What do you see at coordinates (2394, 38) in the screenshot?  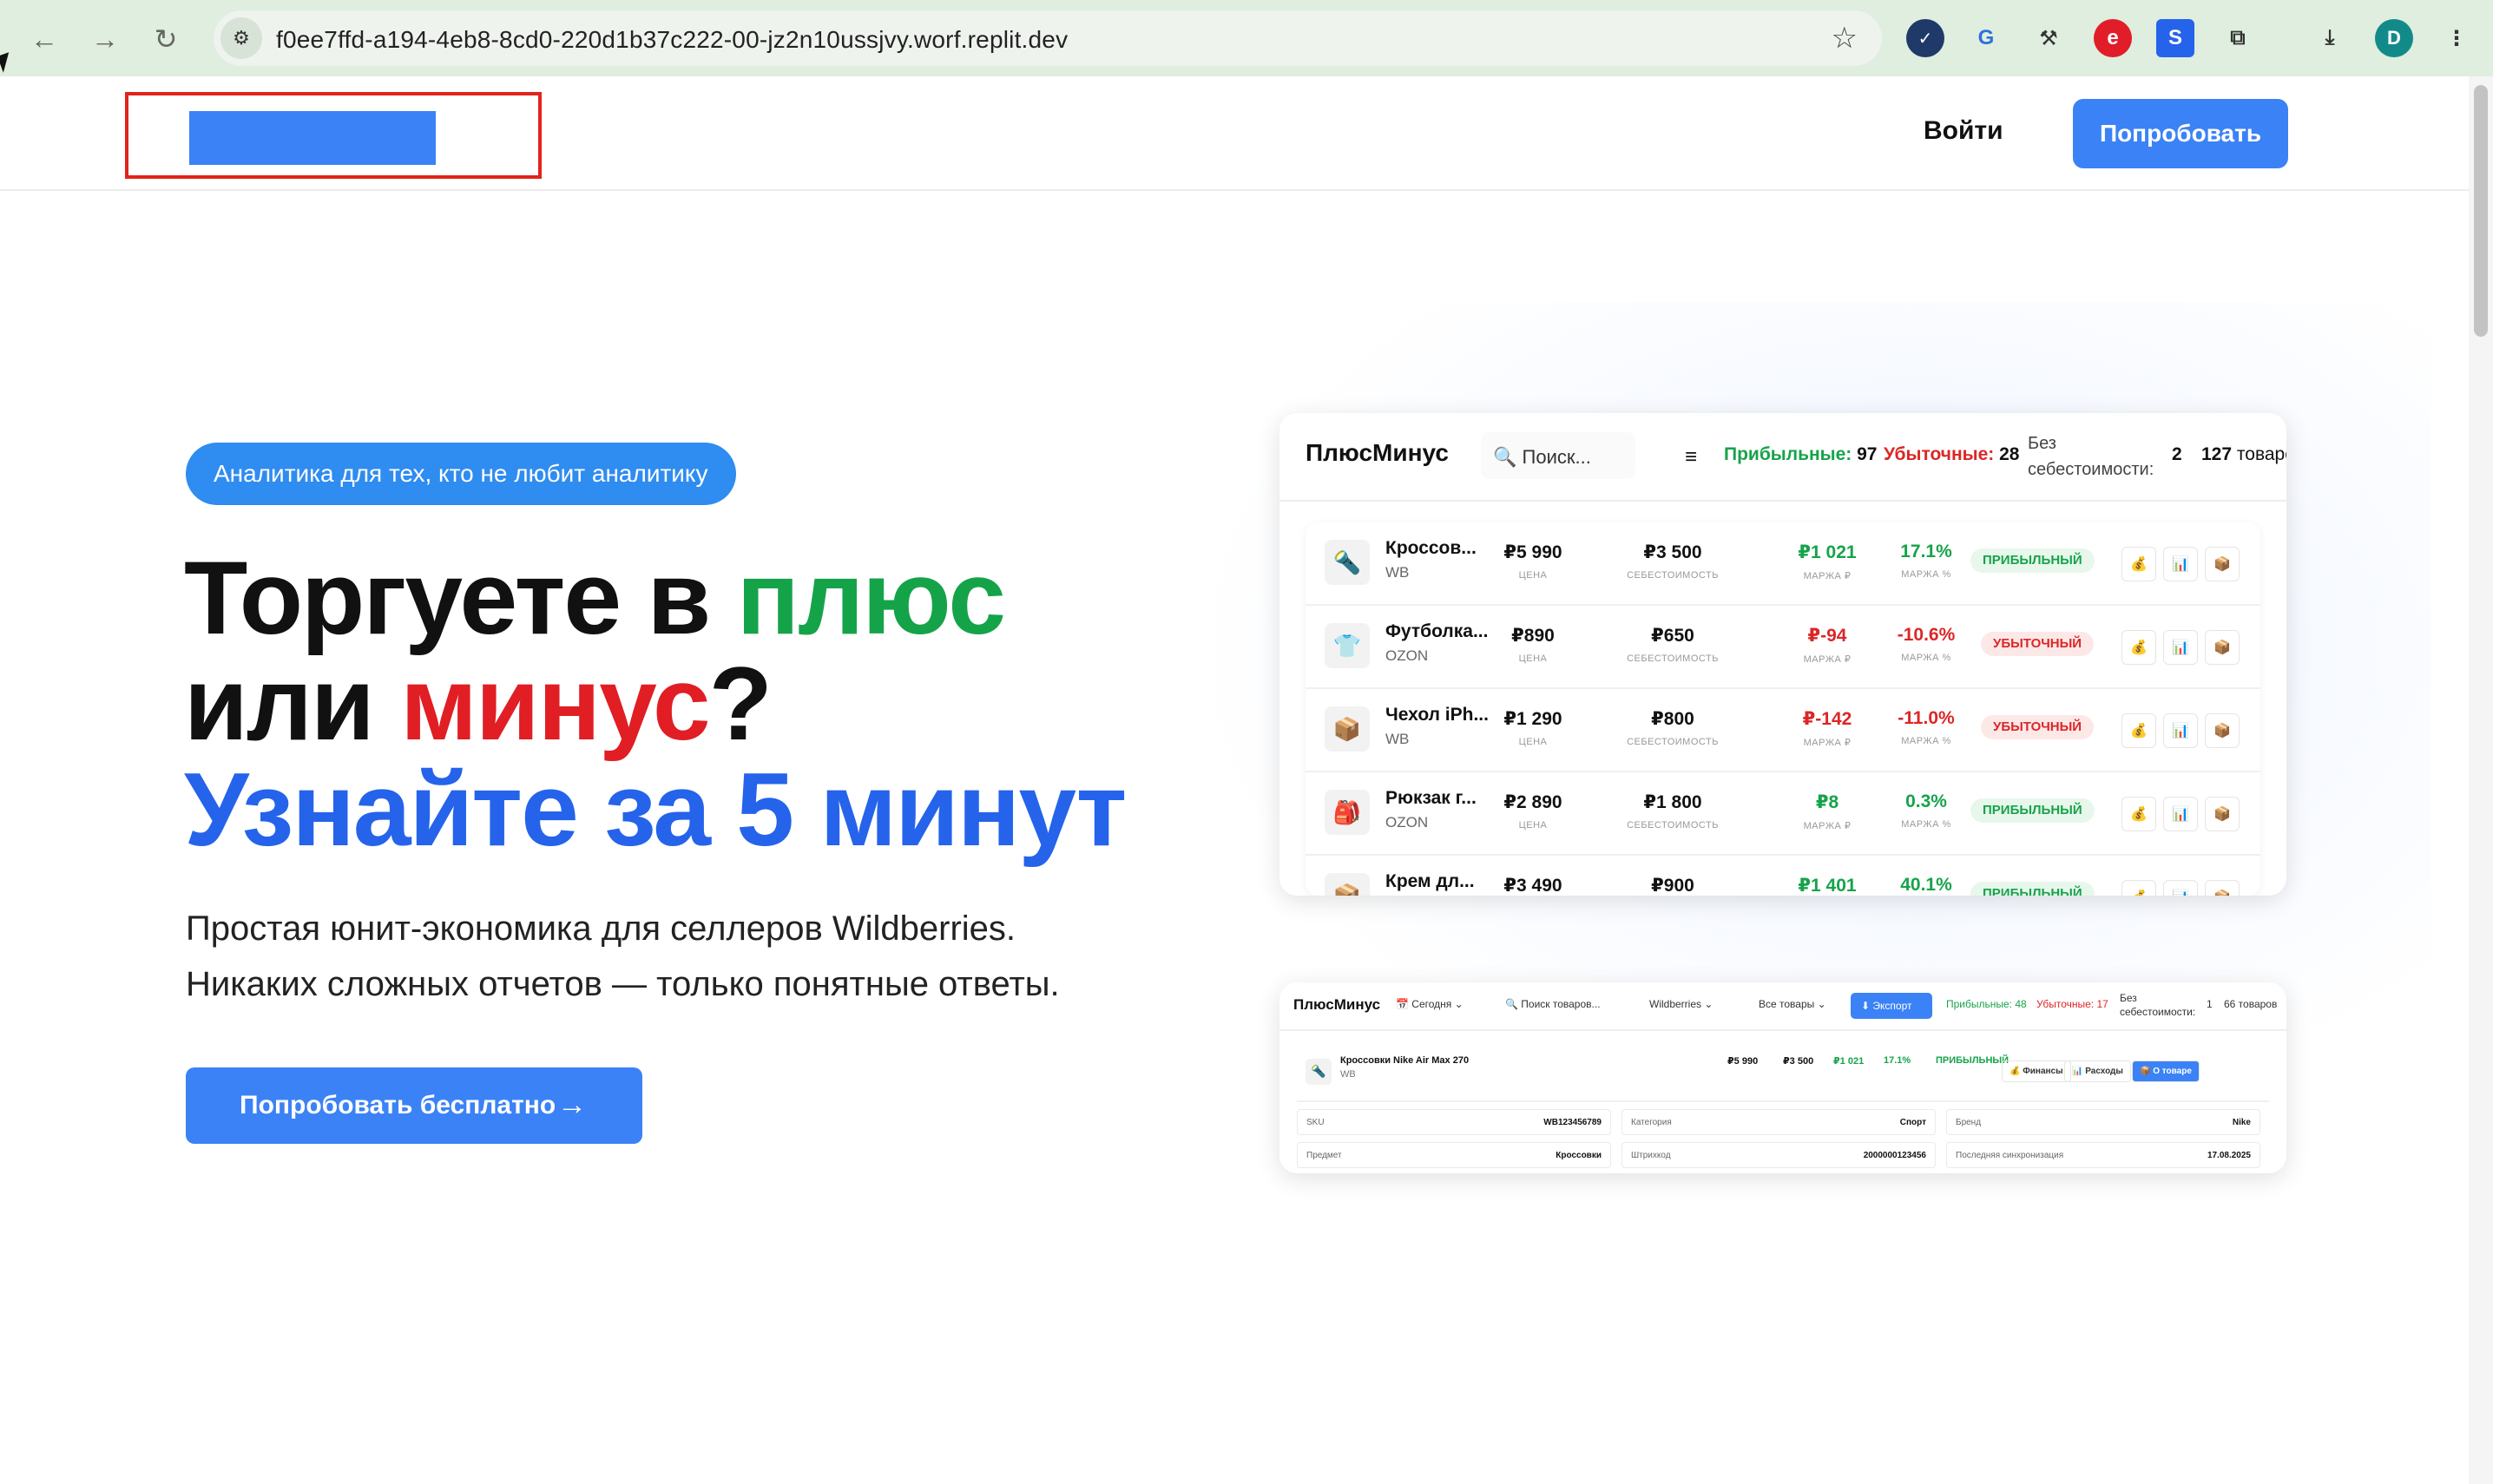 I see `profile-avatar: D` at bounding box center [2394, 38].